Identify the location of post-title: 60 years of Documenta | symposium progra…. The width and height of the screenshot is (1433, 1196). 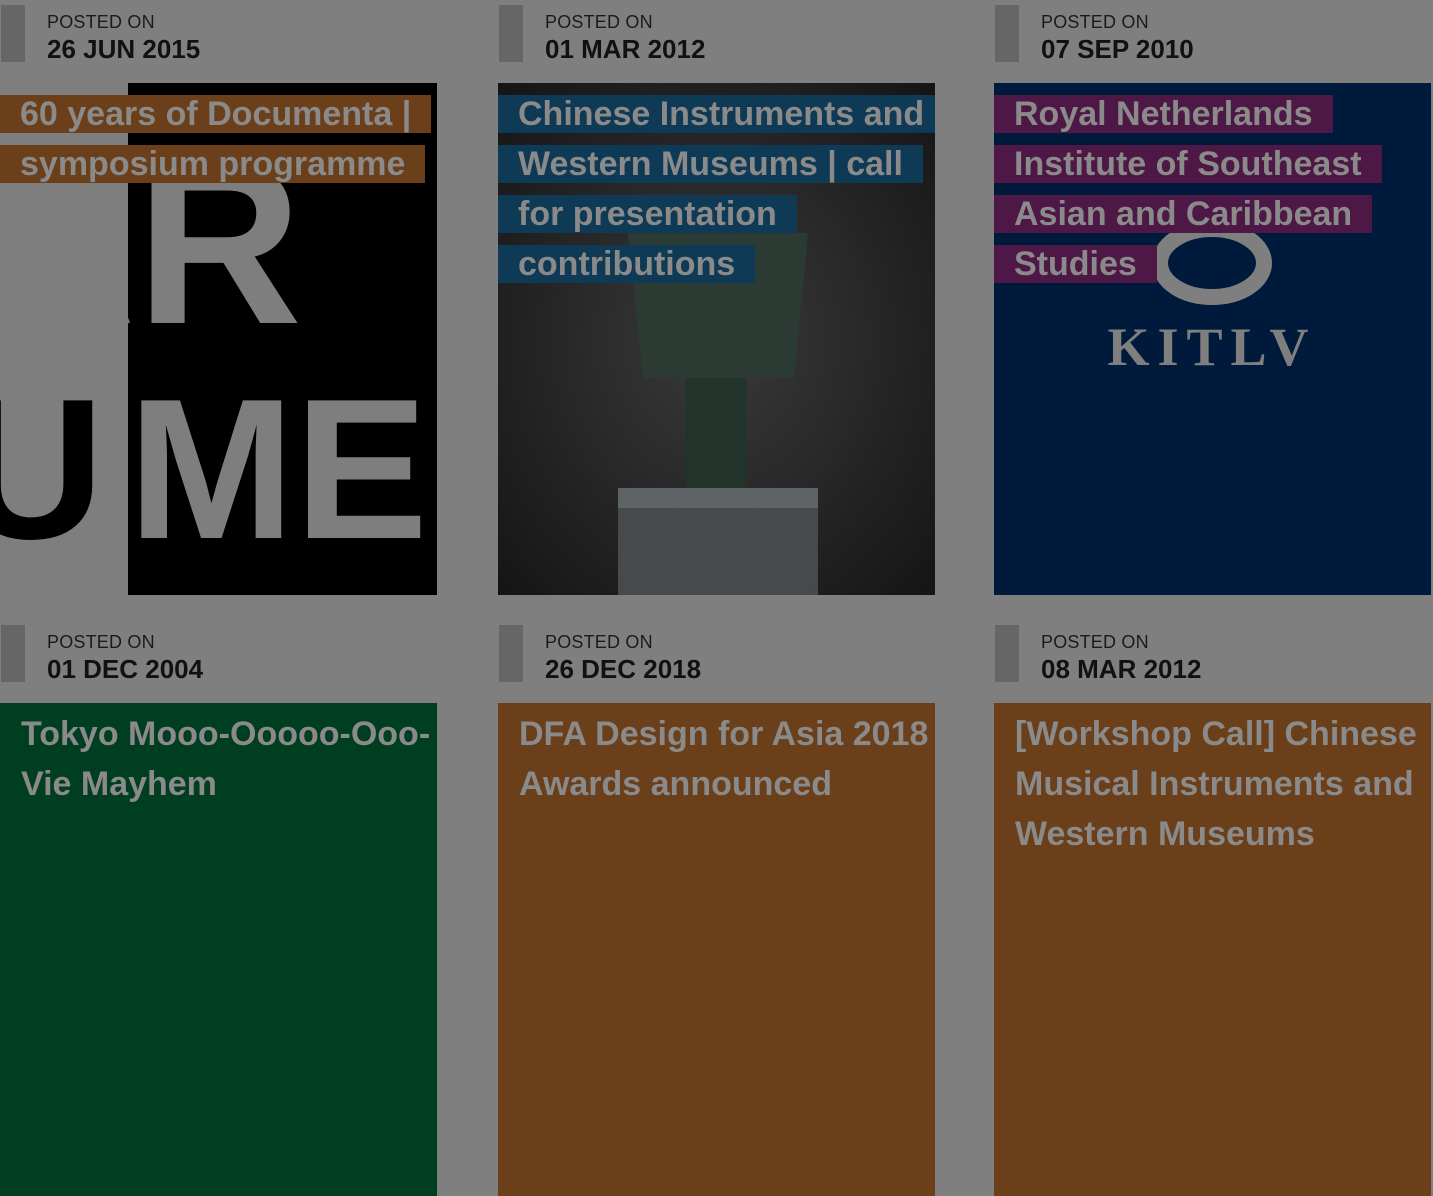
(218, 139).